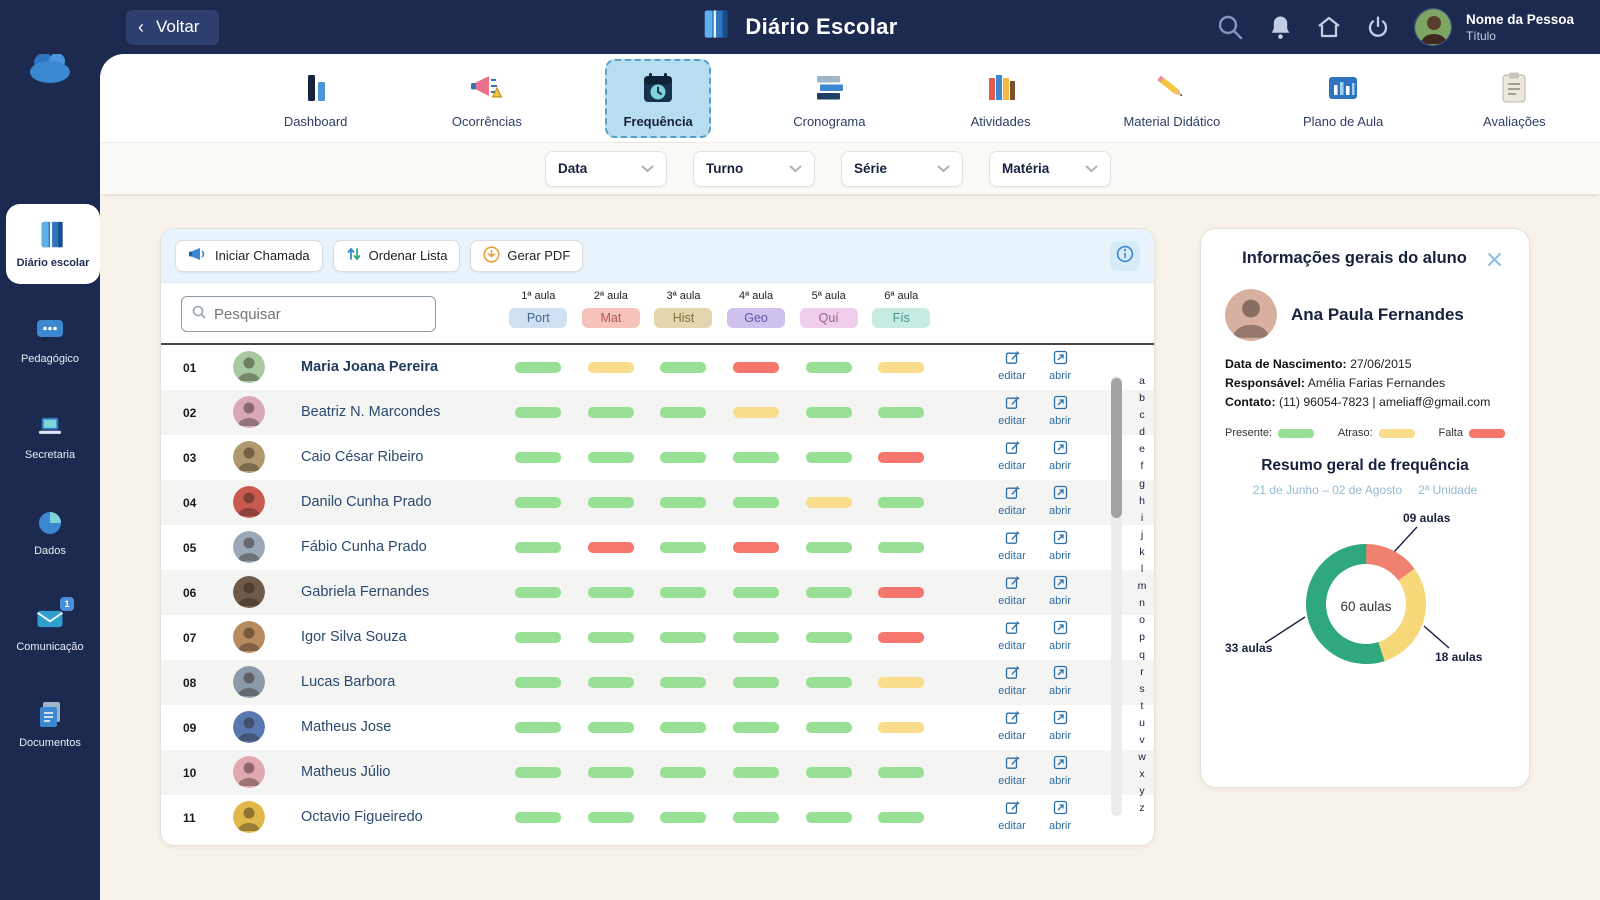 The height and width of the screenshot is (900, 1600). What do you see at coordinates (538, 318) in the screenshot?
I see `subject-chip-port: Port` at bounding box center [538, 318].